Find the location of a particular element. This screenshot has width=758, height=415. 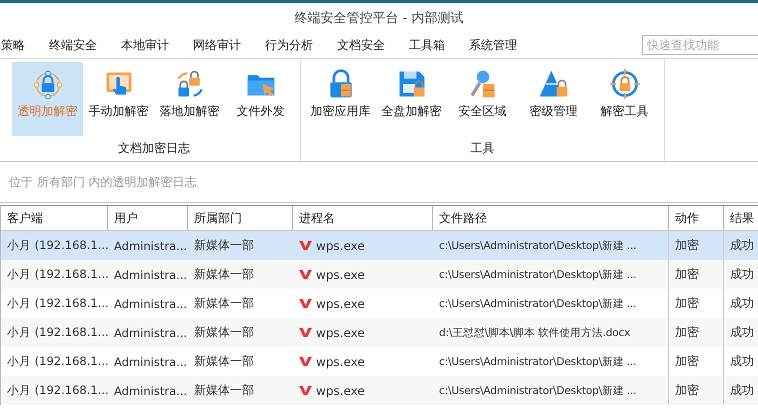

column-header: 用户 is located at coordinates (148, 218).